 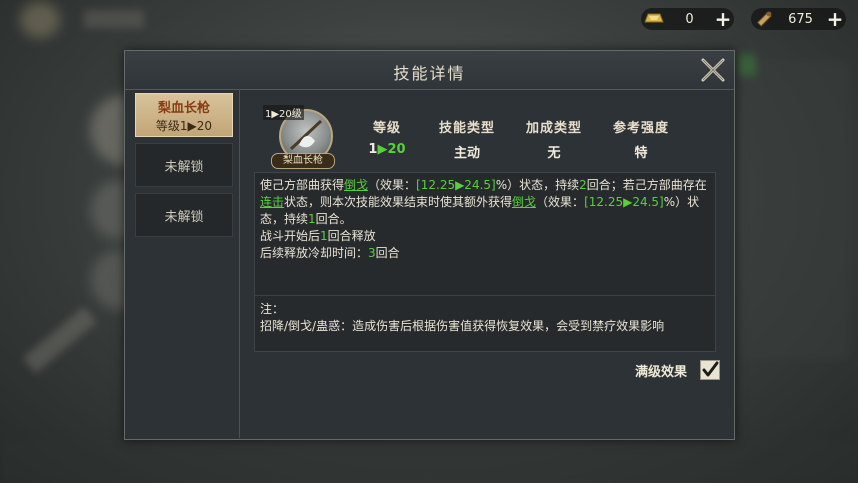 I want to click on stat-level: 等级 1▶20, so click(x=387, y=137).